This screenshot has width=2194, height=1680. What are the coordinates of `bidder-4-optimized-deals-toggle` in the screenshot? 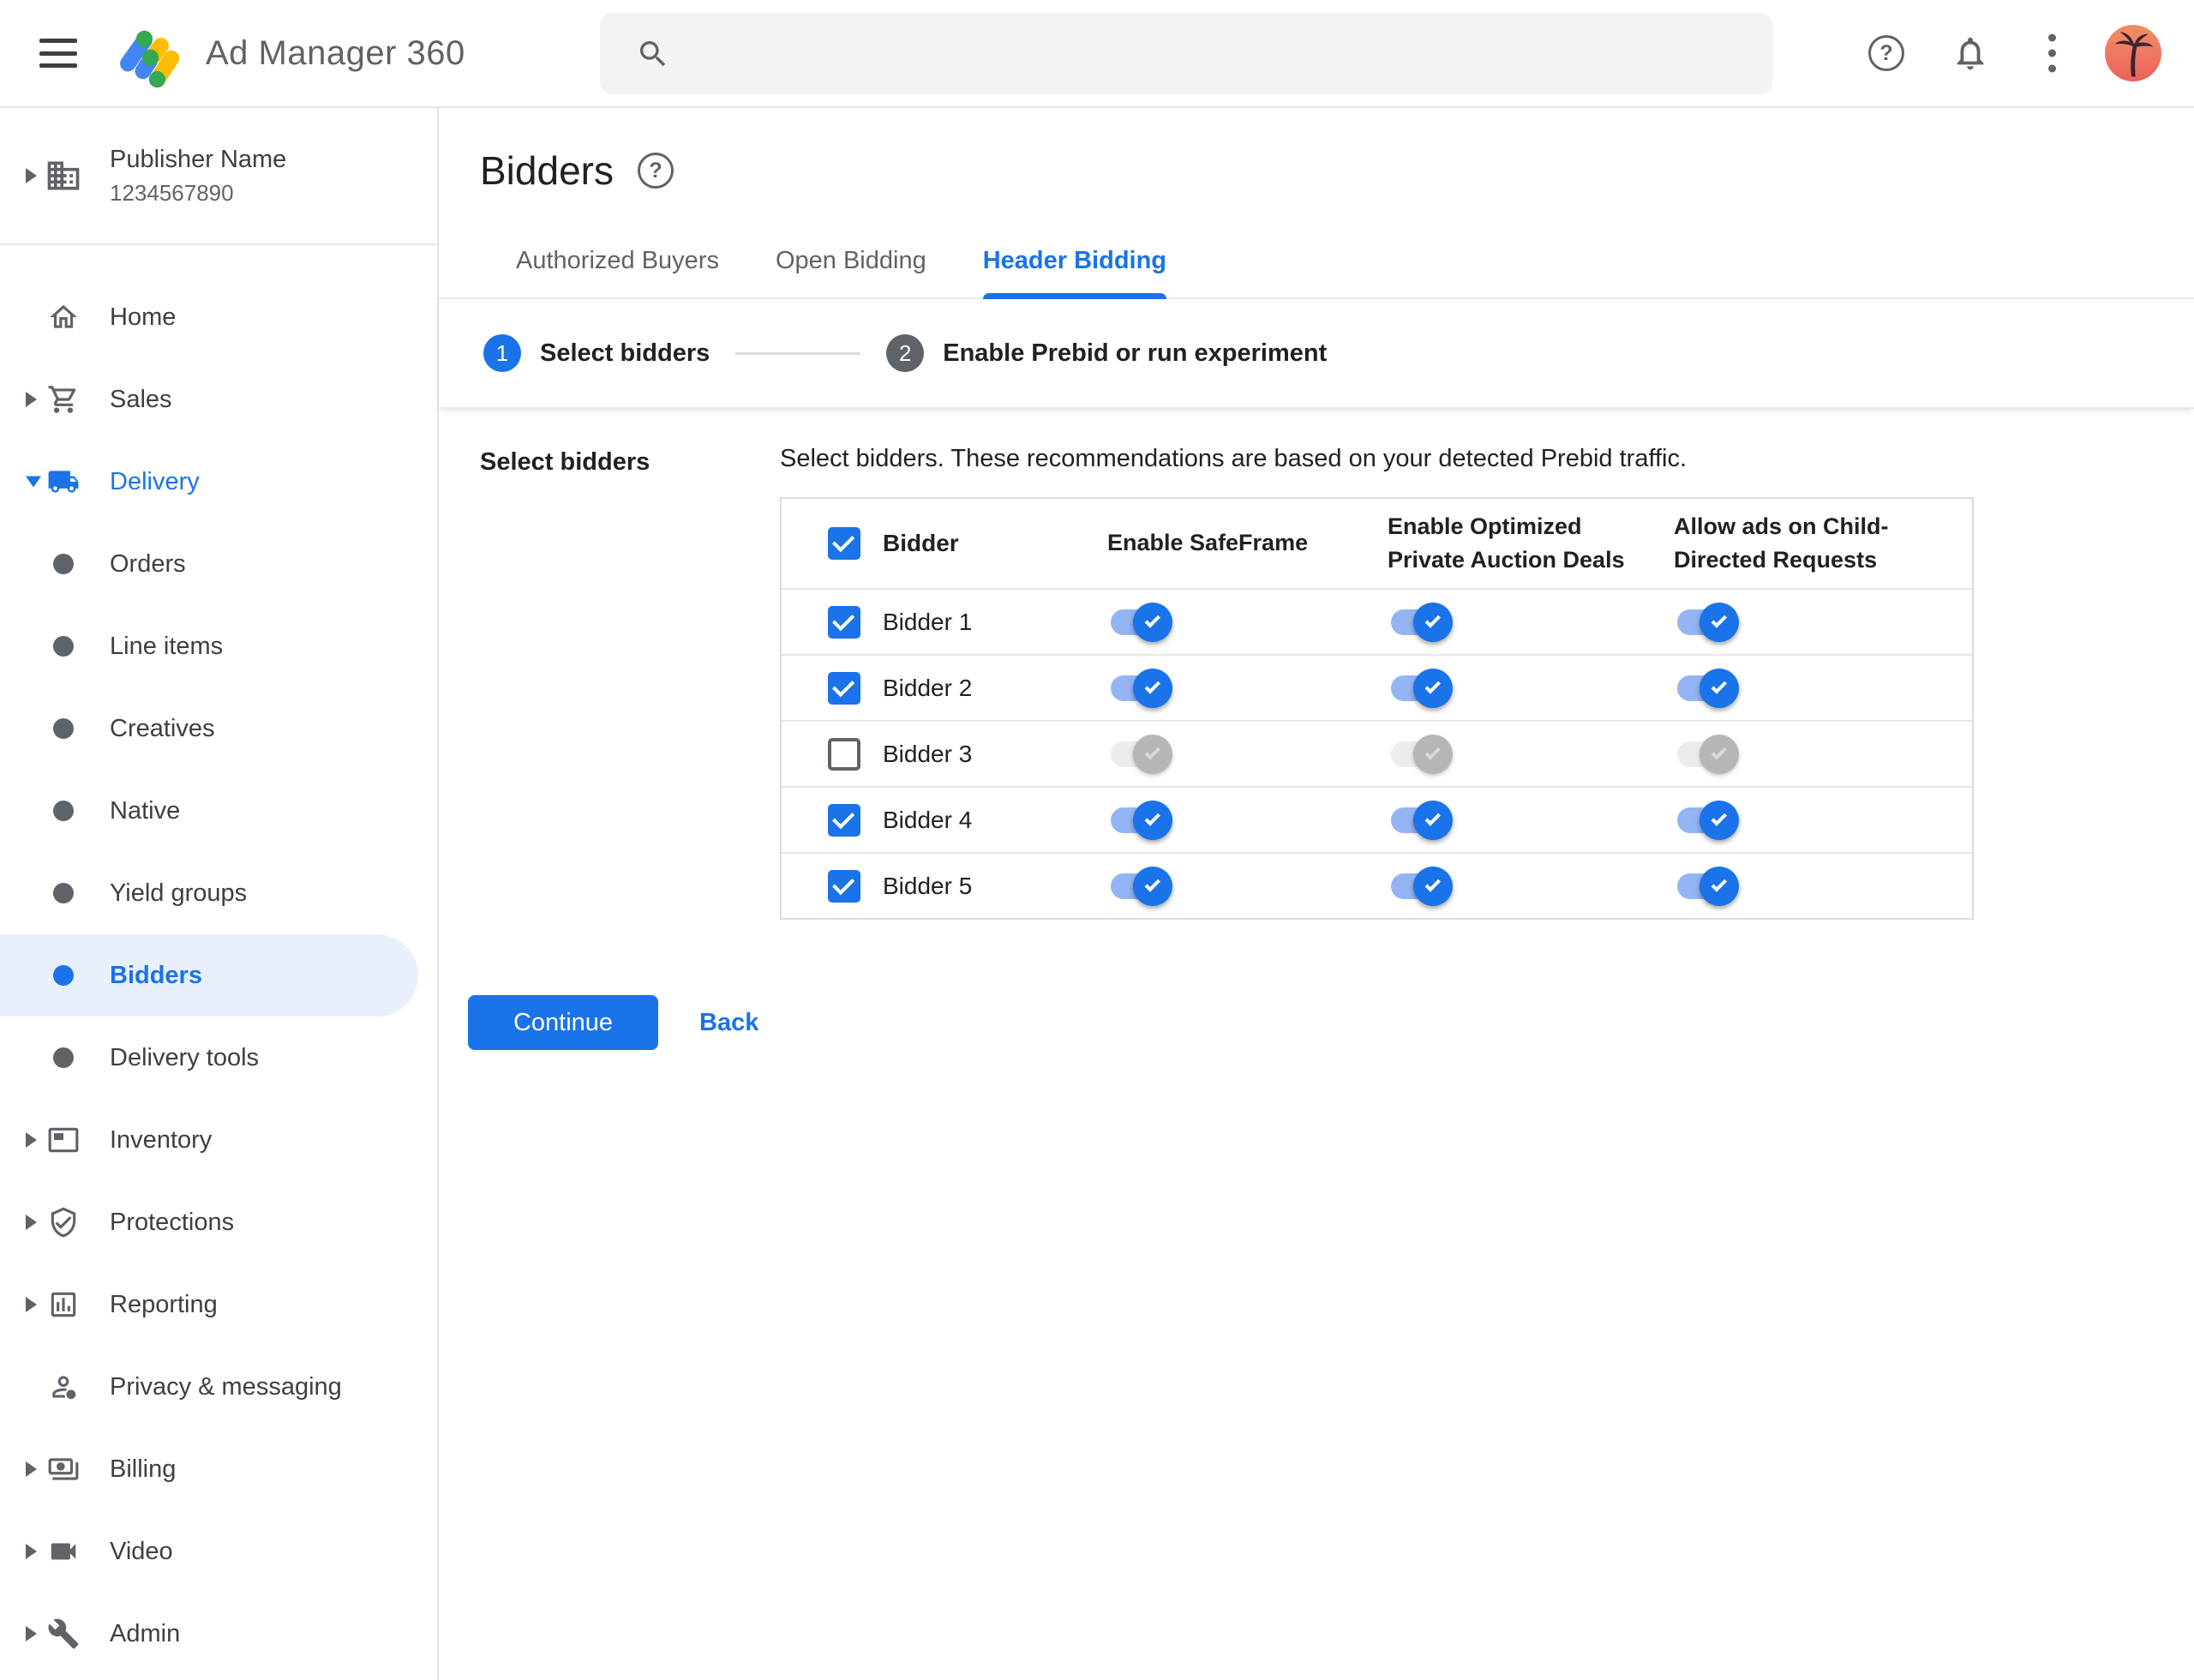 It's located at (1422, 820).